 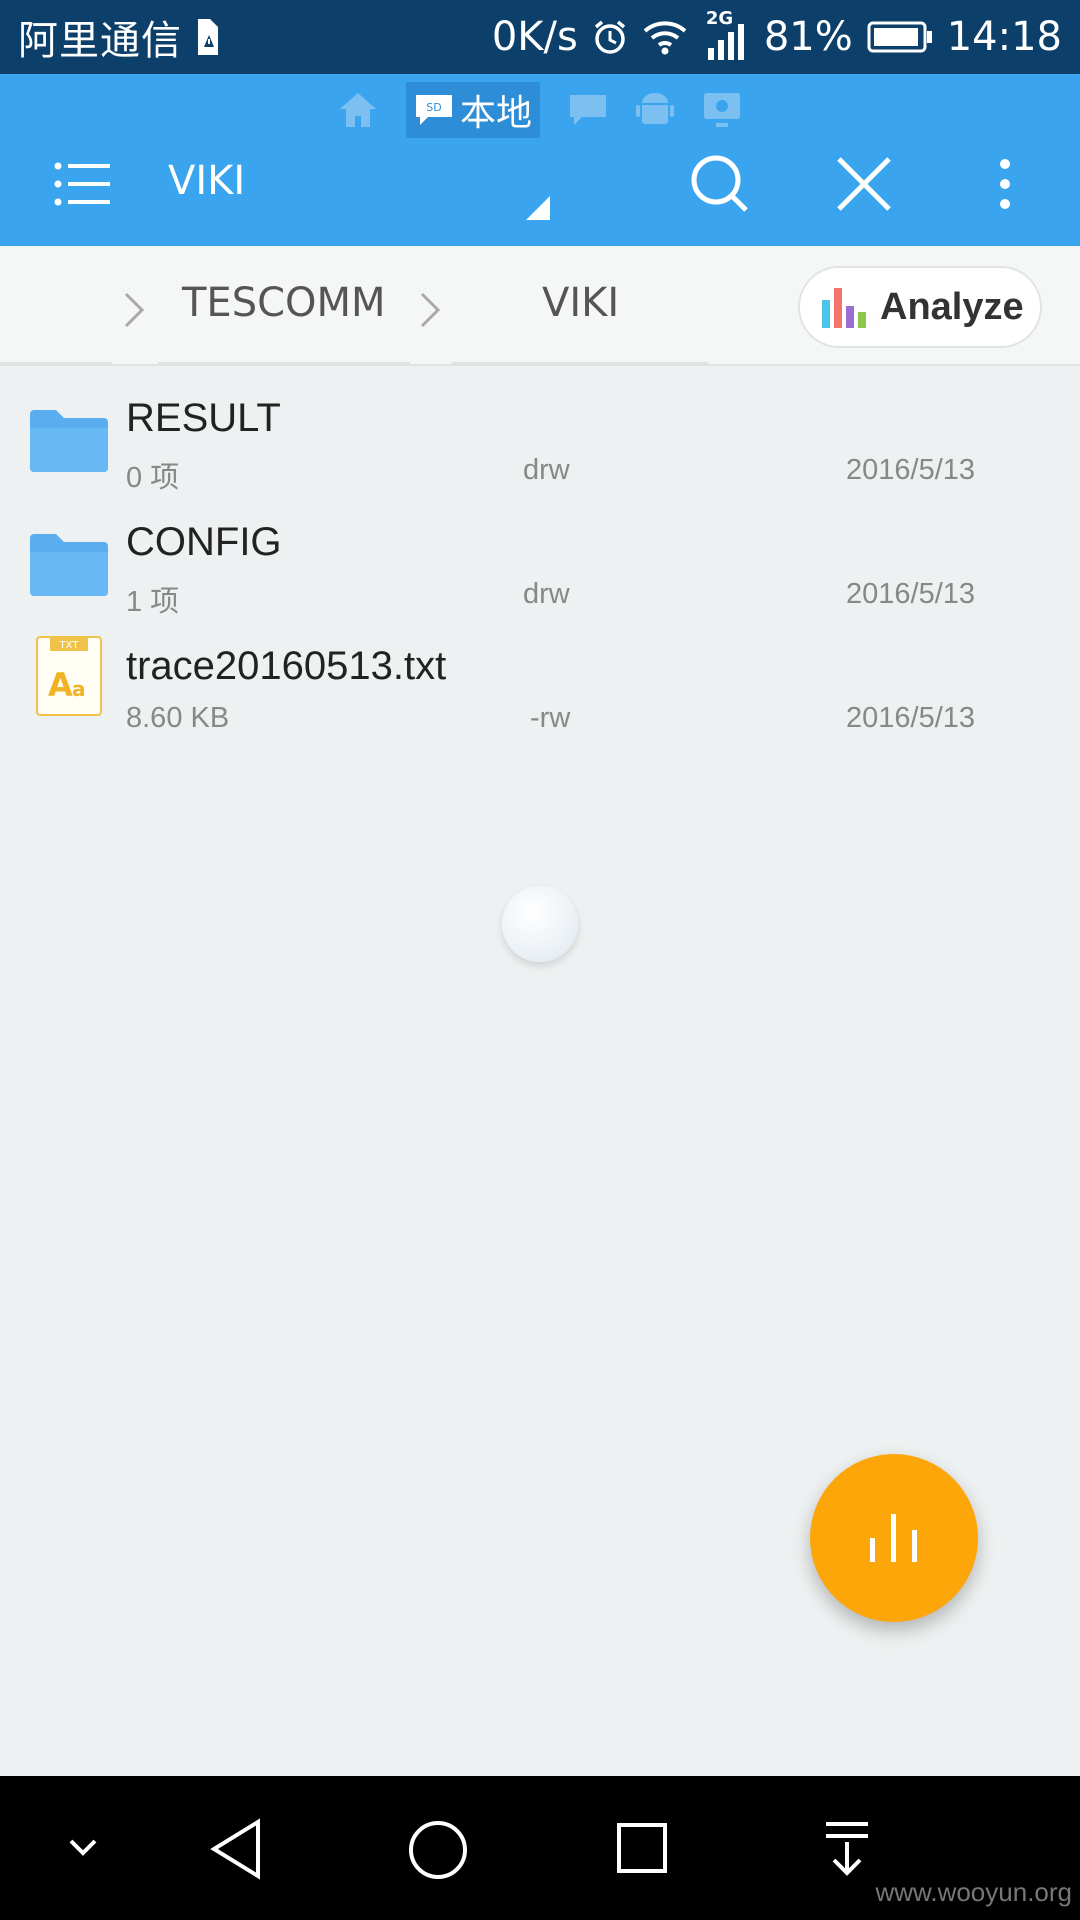 What do you see at coordinates (153, 602) in the screenshot?
I see `file-info: 1 项` at bounding box center [153, 602].